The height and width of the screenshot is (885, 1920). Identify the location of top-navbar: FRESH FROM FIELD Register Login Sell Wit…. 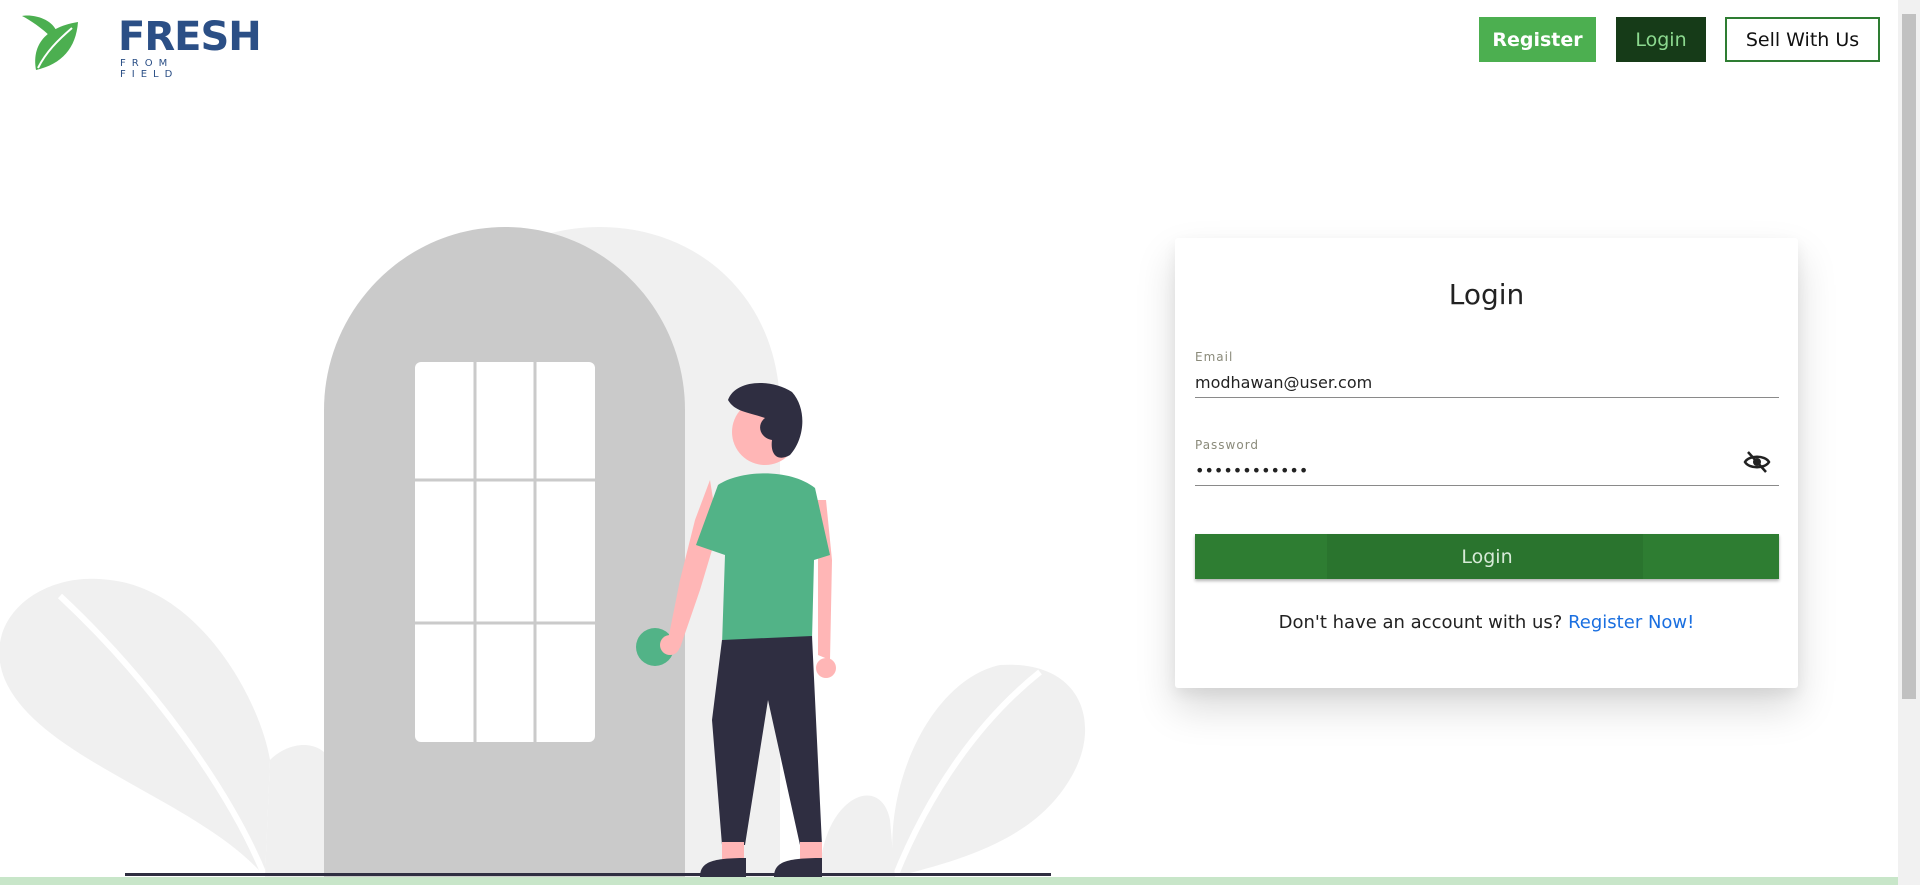
(949, 45).